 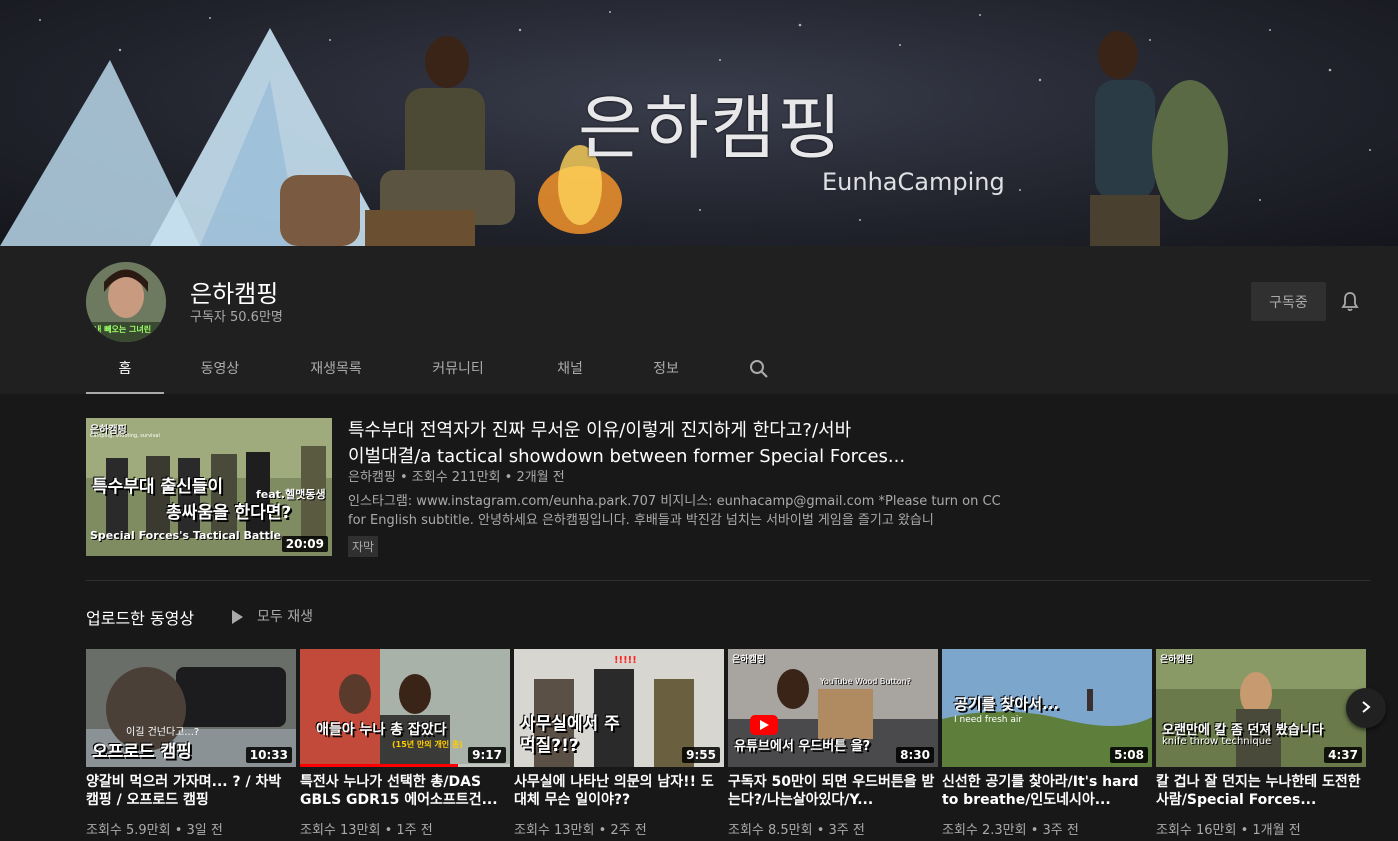 What do you see at coordinates (285, 617) in the screenshot?
I see `play-all-label: 모두 재생` at bounding box center [285, 617].